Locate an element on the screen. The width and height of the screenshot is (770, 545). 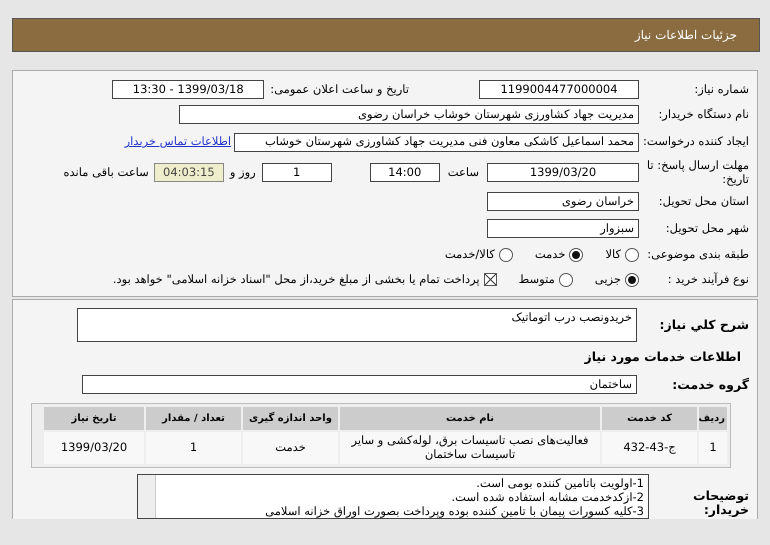
field-label: شماره نیاز: is located at coordinates (721, 89).